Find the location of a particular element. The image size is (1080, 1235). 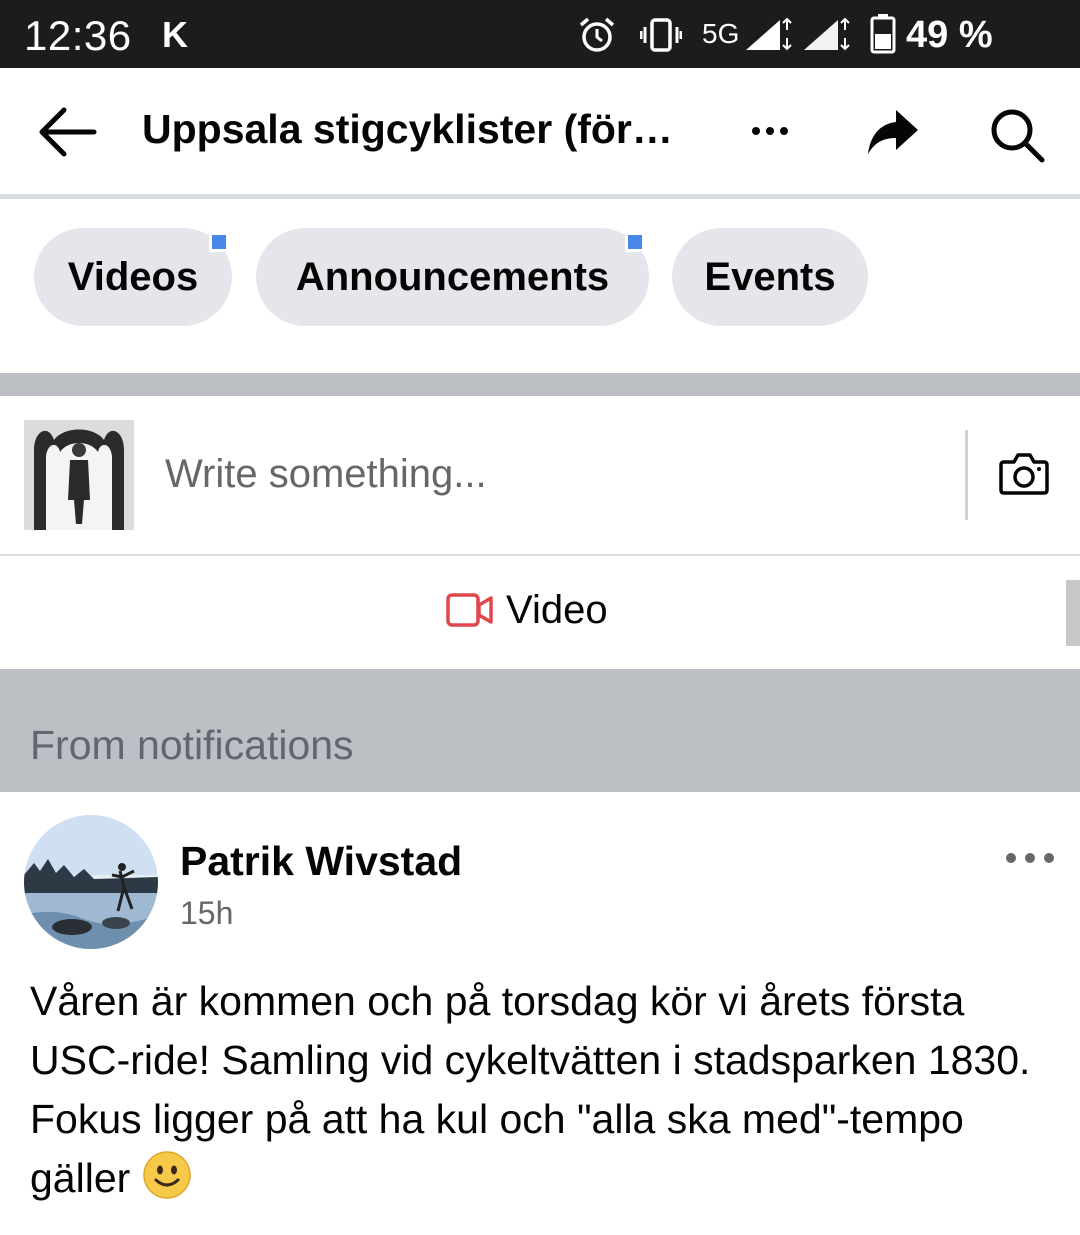

share-icon is located at coordinates (893, 132).